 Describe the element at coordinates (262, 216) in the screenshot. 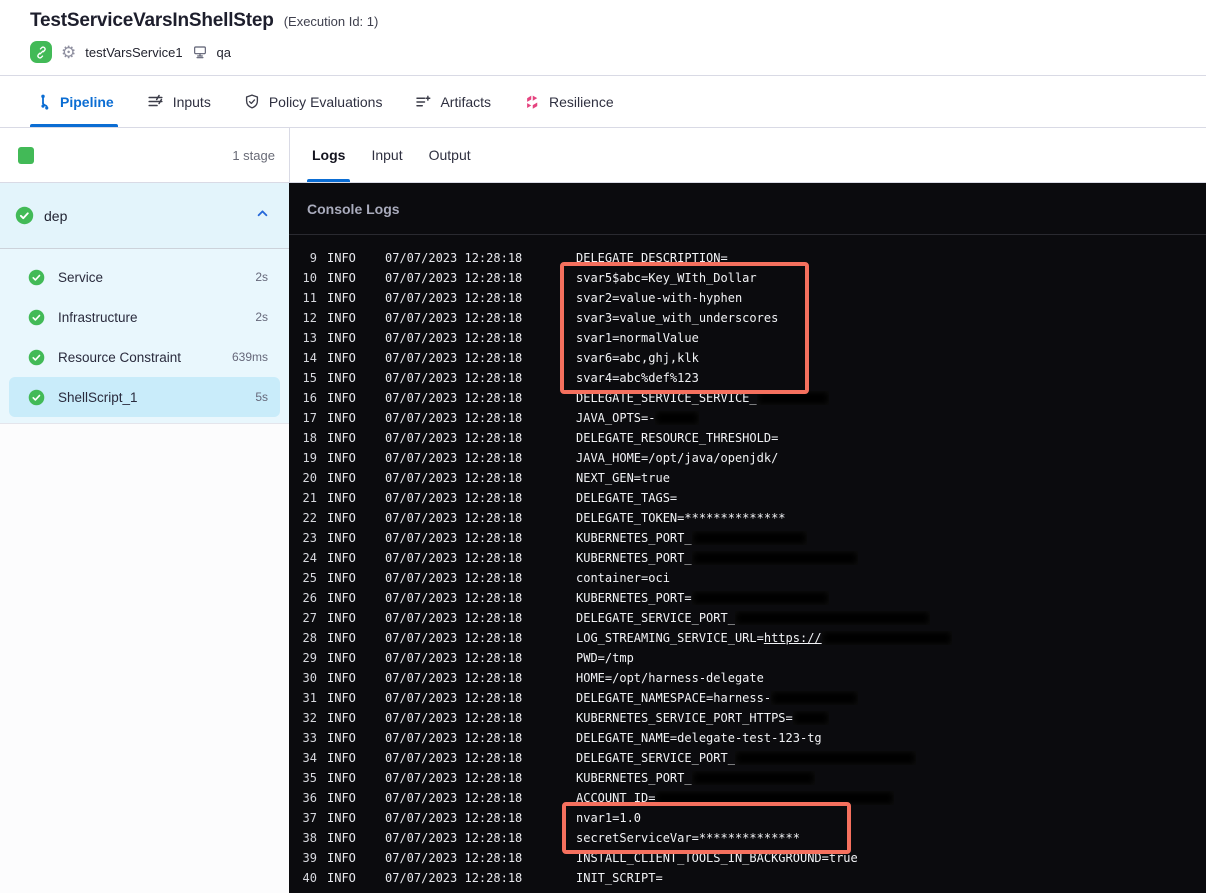

I see `chevron-up-icon` at that location.